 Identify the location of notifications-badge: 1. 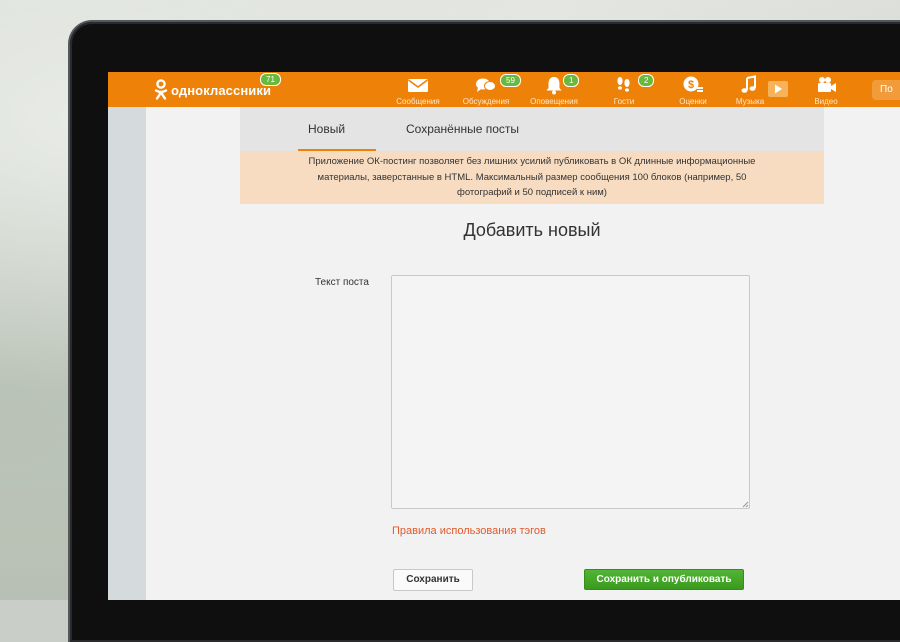
(571, 80).